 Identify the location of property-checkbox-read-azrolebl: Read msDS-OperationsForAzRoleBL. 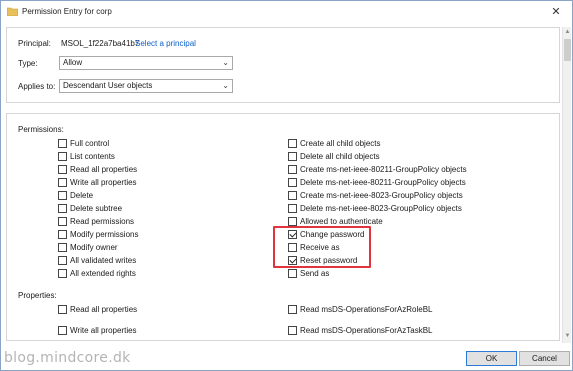
(360, 309).